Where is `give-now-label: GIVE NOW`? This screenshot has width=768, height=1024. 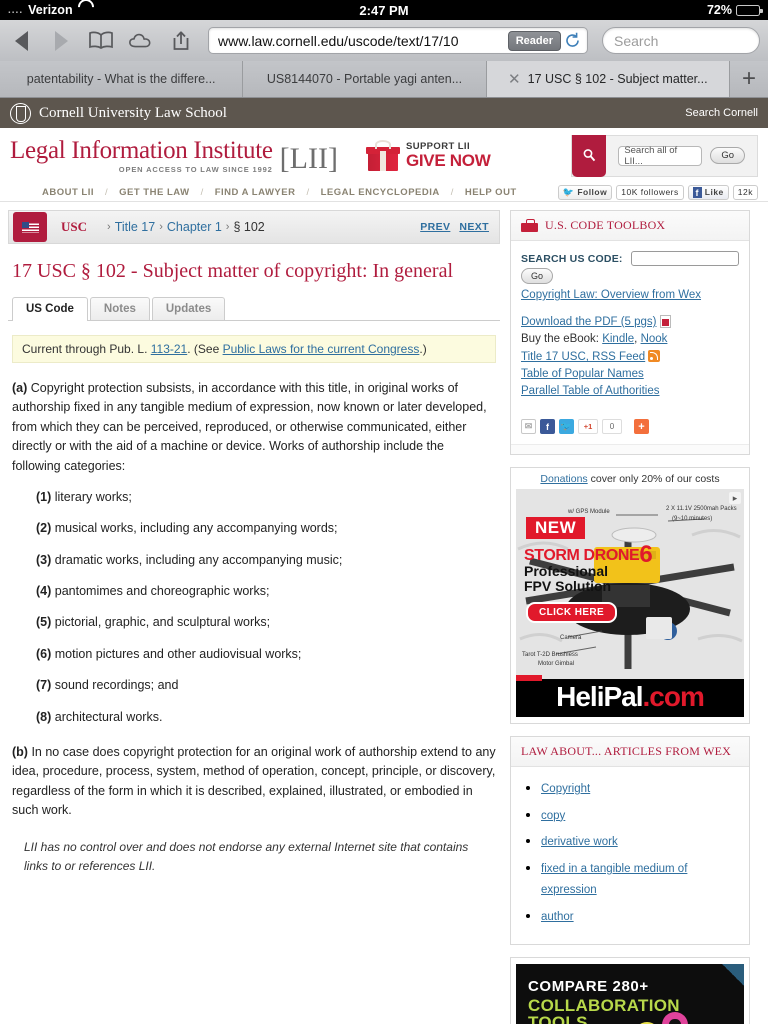
give-now-label: GIVE NOW is located at coordinates (448, 160).